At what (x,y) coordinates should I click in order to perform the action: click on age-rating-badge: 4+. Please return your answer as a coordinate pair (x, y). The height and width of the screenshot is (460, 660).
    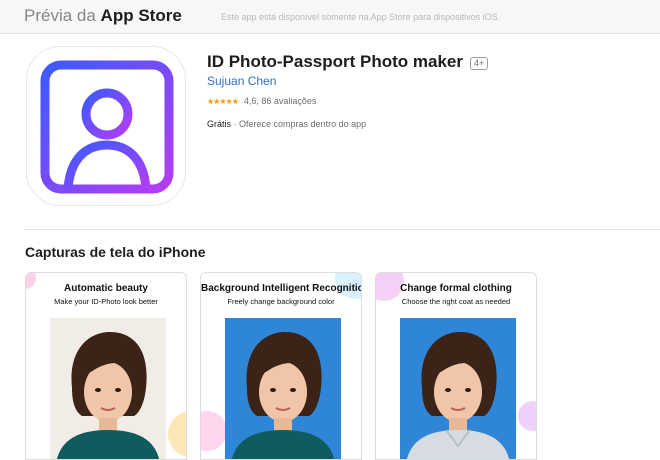
    Looking at the image, I should click on (479, 63).